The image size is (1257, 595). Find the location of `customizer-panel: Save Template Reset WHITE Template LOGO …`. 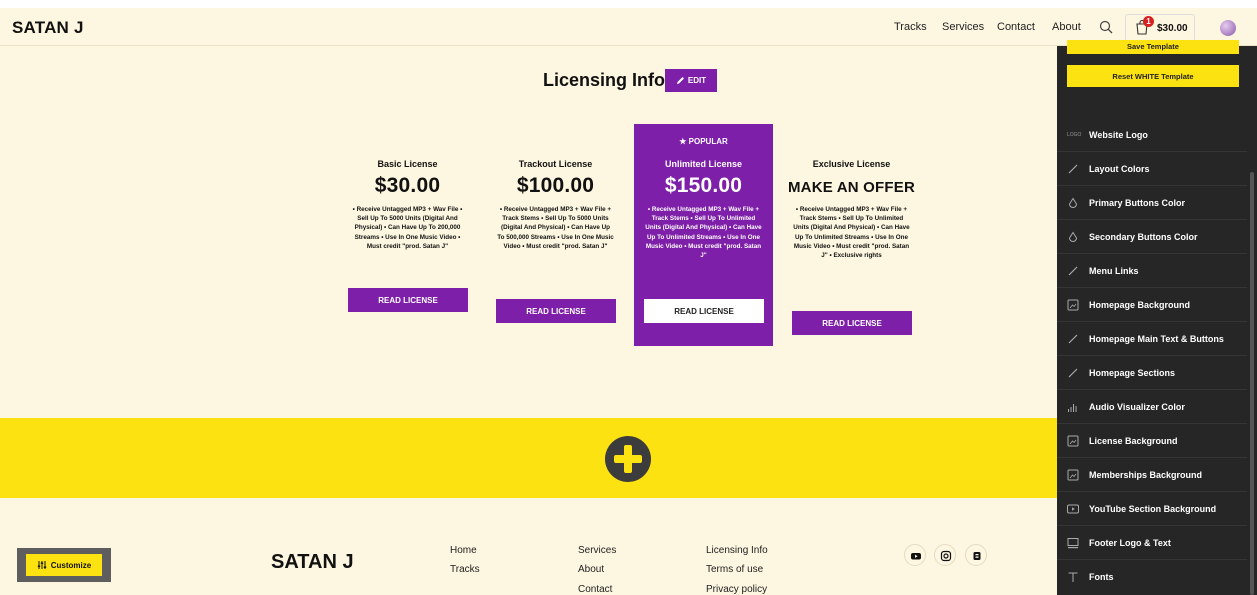

customizer-panel: Save Template Reset WHITE Template LOGO … is located at coordinates (1157, 317).